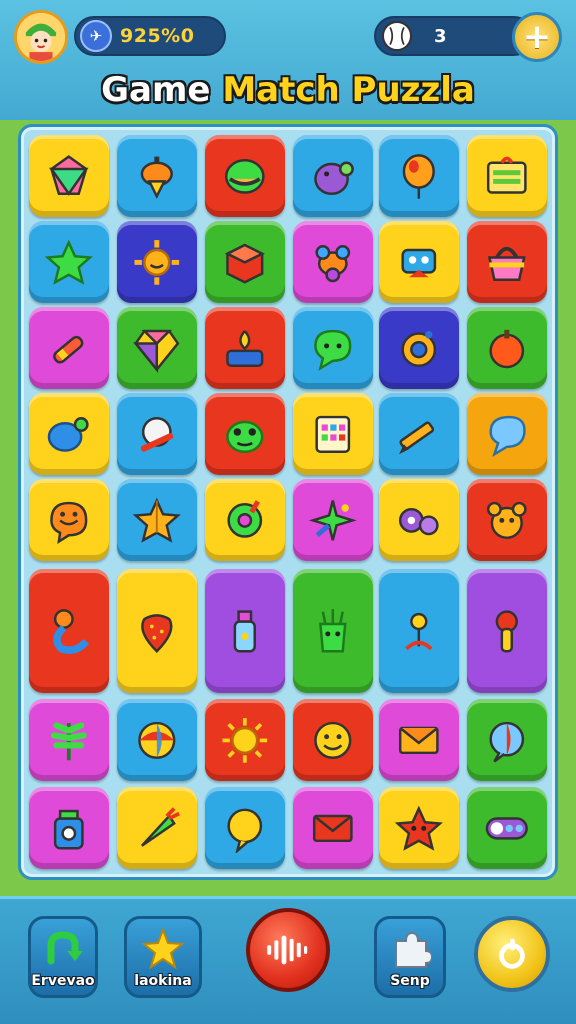  Describe the element at coordinates (417, 437) in the screenshot. I see `pencil-icon` at that location.